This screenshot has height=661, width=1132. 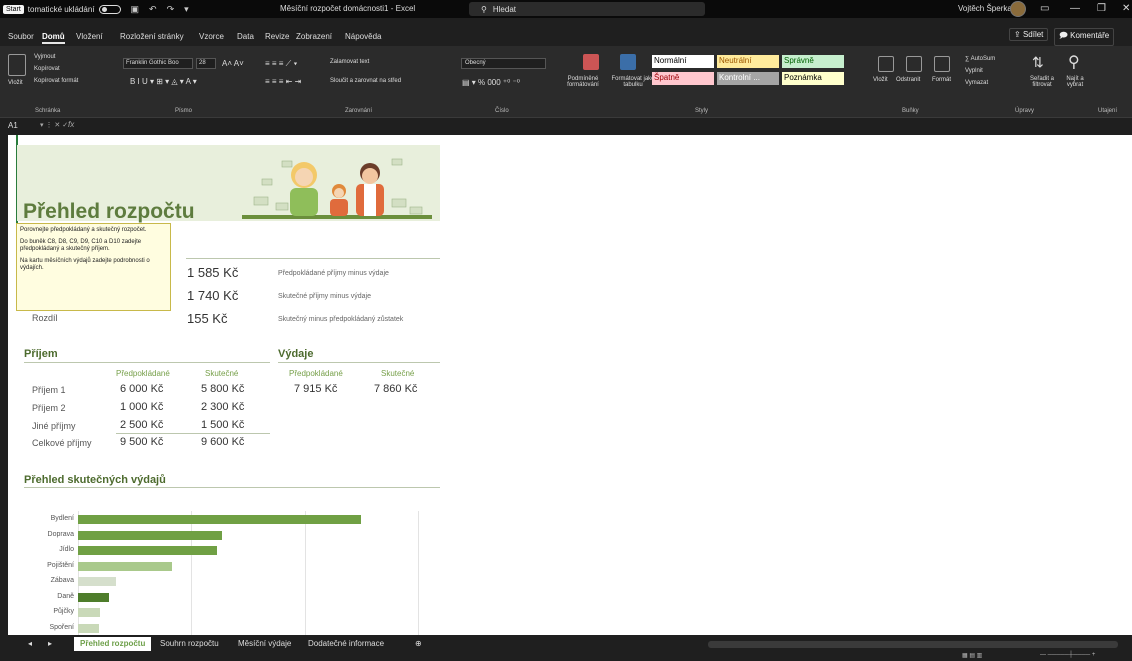 What do you see at coordinates (15, 83) in the screenshot?
I see `paste-button: Vložit` at bounding box center [15, 83].